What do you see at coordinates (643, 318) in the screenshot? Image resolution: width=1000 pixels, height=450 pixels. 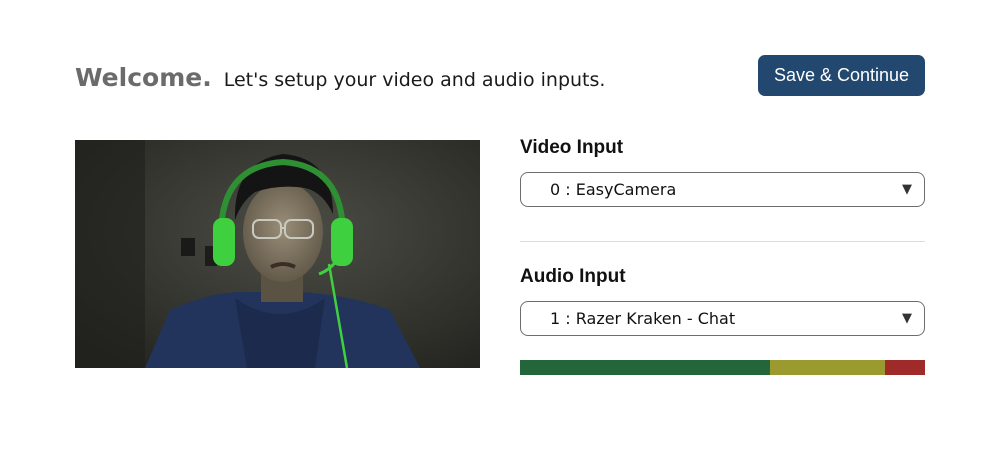 I see `audio-input-value: 1 : Razer Kraken - Chat` at bounding box center [643, 318].